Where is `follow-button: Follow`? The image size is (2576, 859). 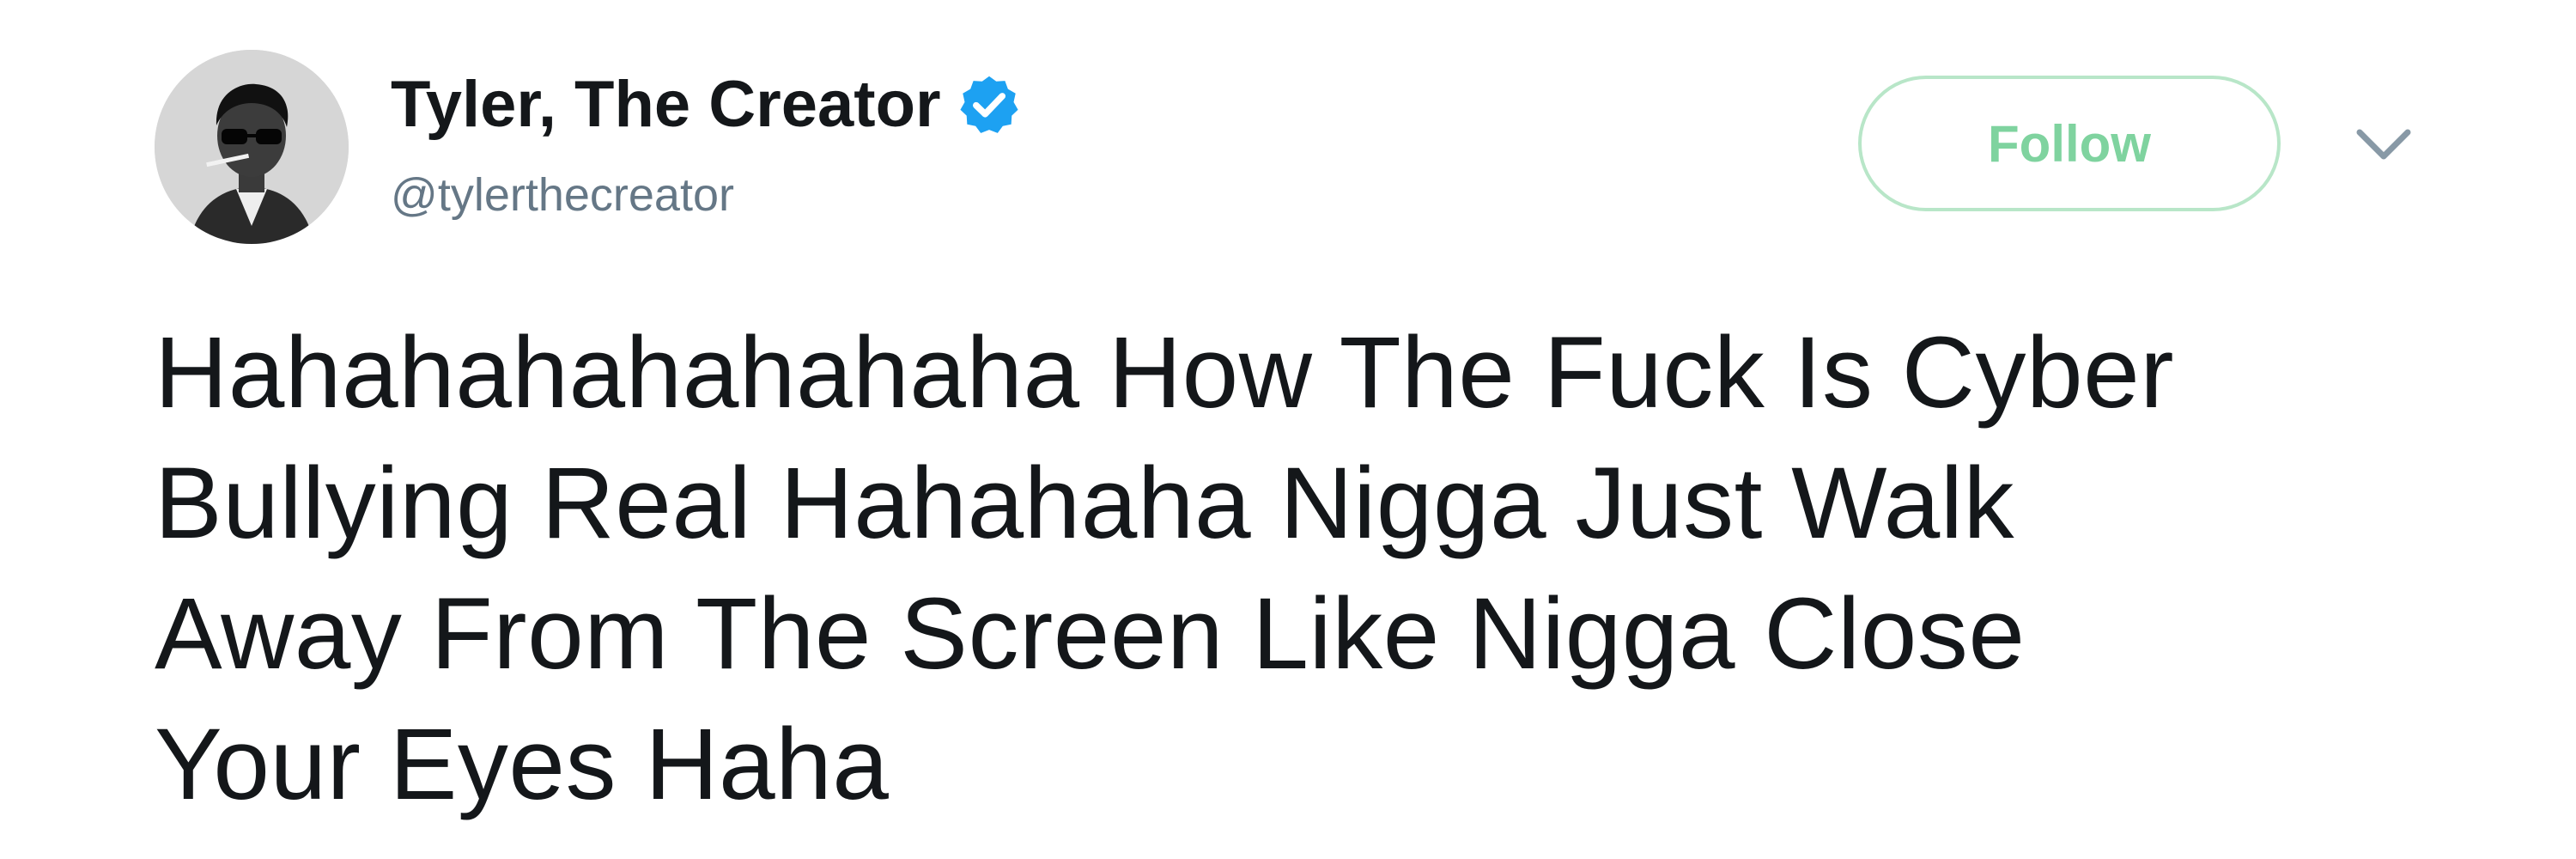
follow-button: Follow is located at coordinates (2069, 144).